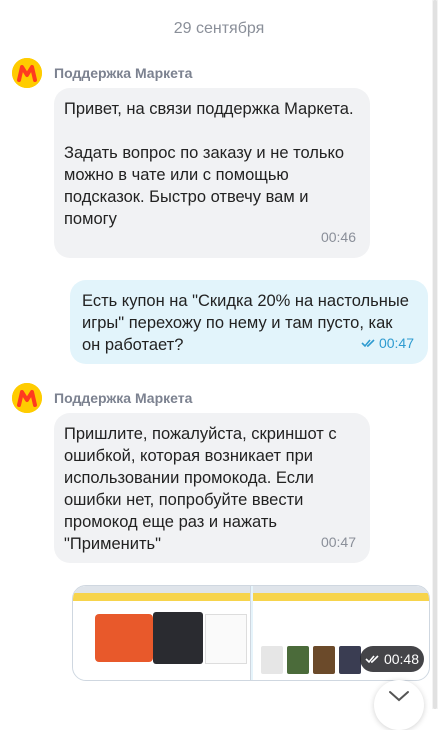 Image resolution: width=438 pixels, height=730 pixels. I want to click on chevron-down-icon, so click(399, 696).